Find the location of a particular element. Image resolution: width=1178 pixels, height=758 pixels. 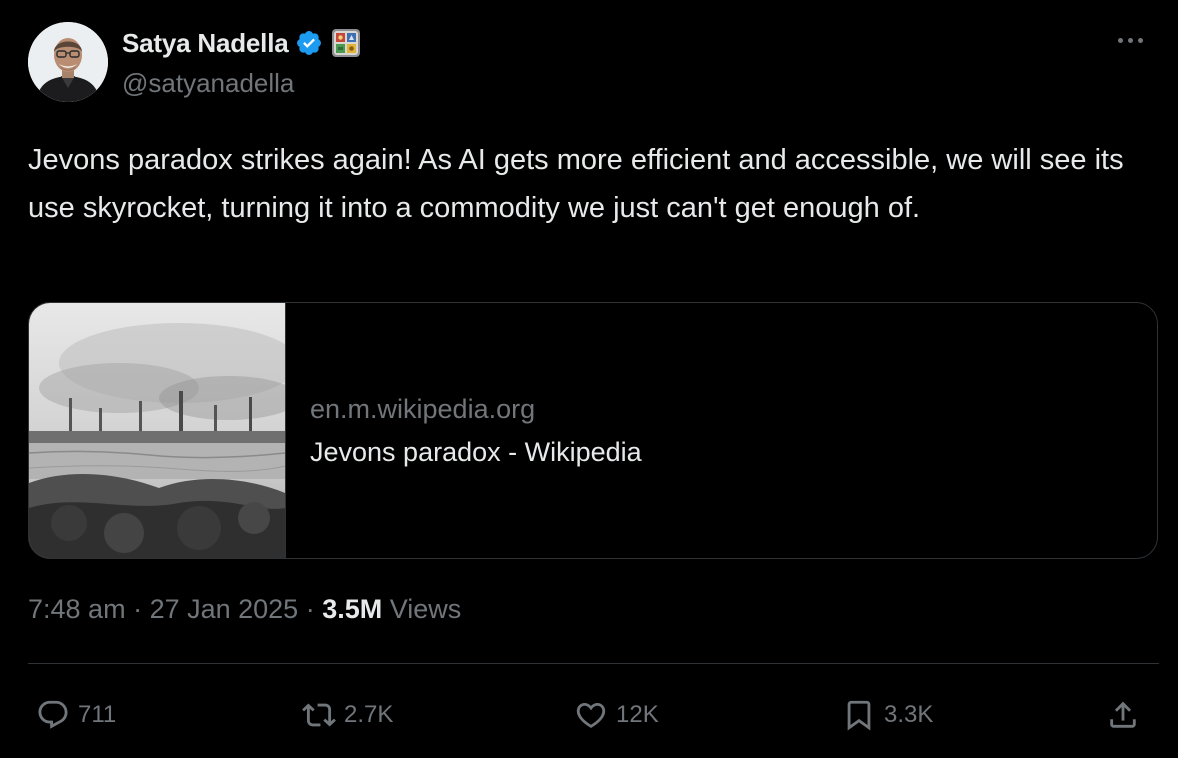

like-button: 12K is located at coordinates (616, 715).